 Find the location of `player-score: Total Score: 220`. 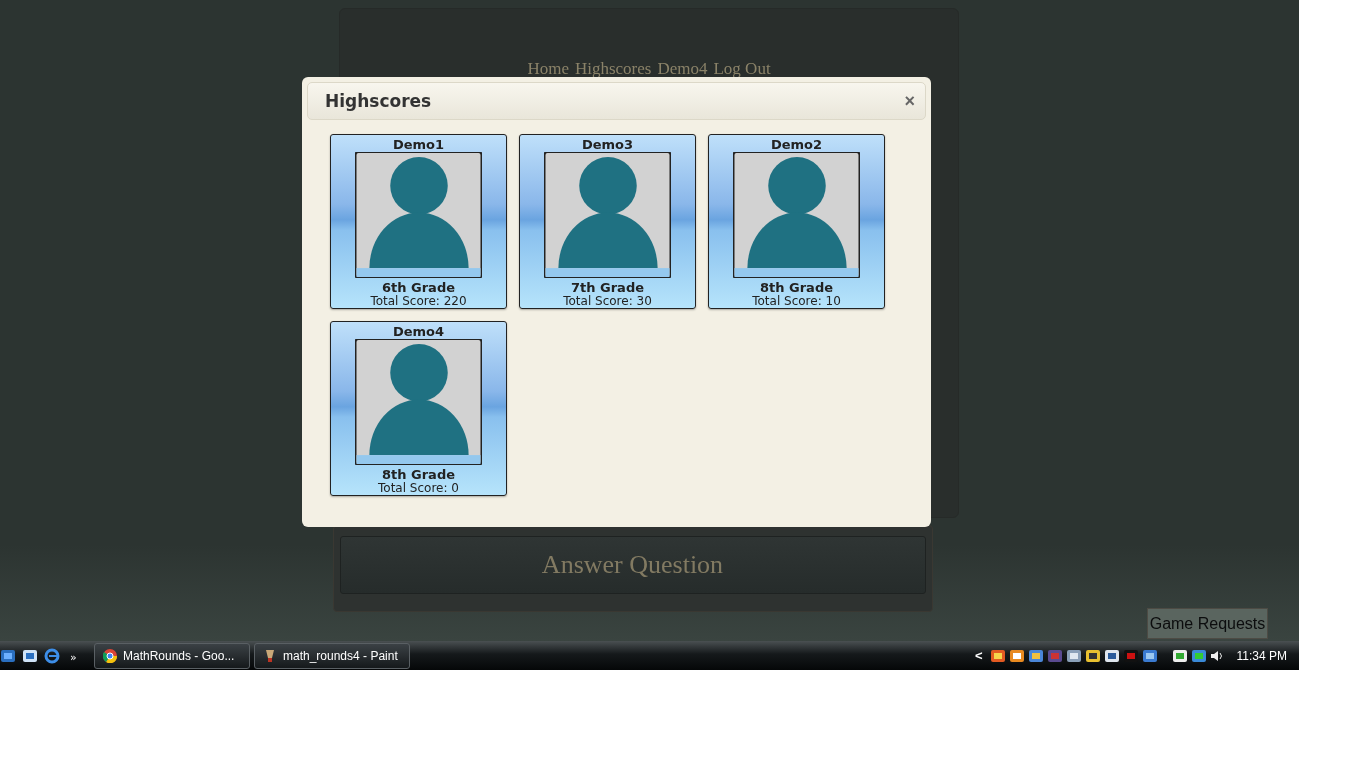

player-score: Total Score: 220 is located at coordinates (418, 301).